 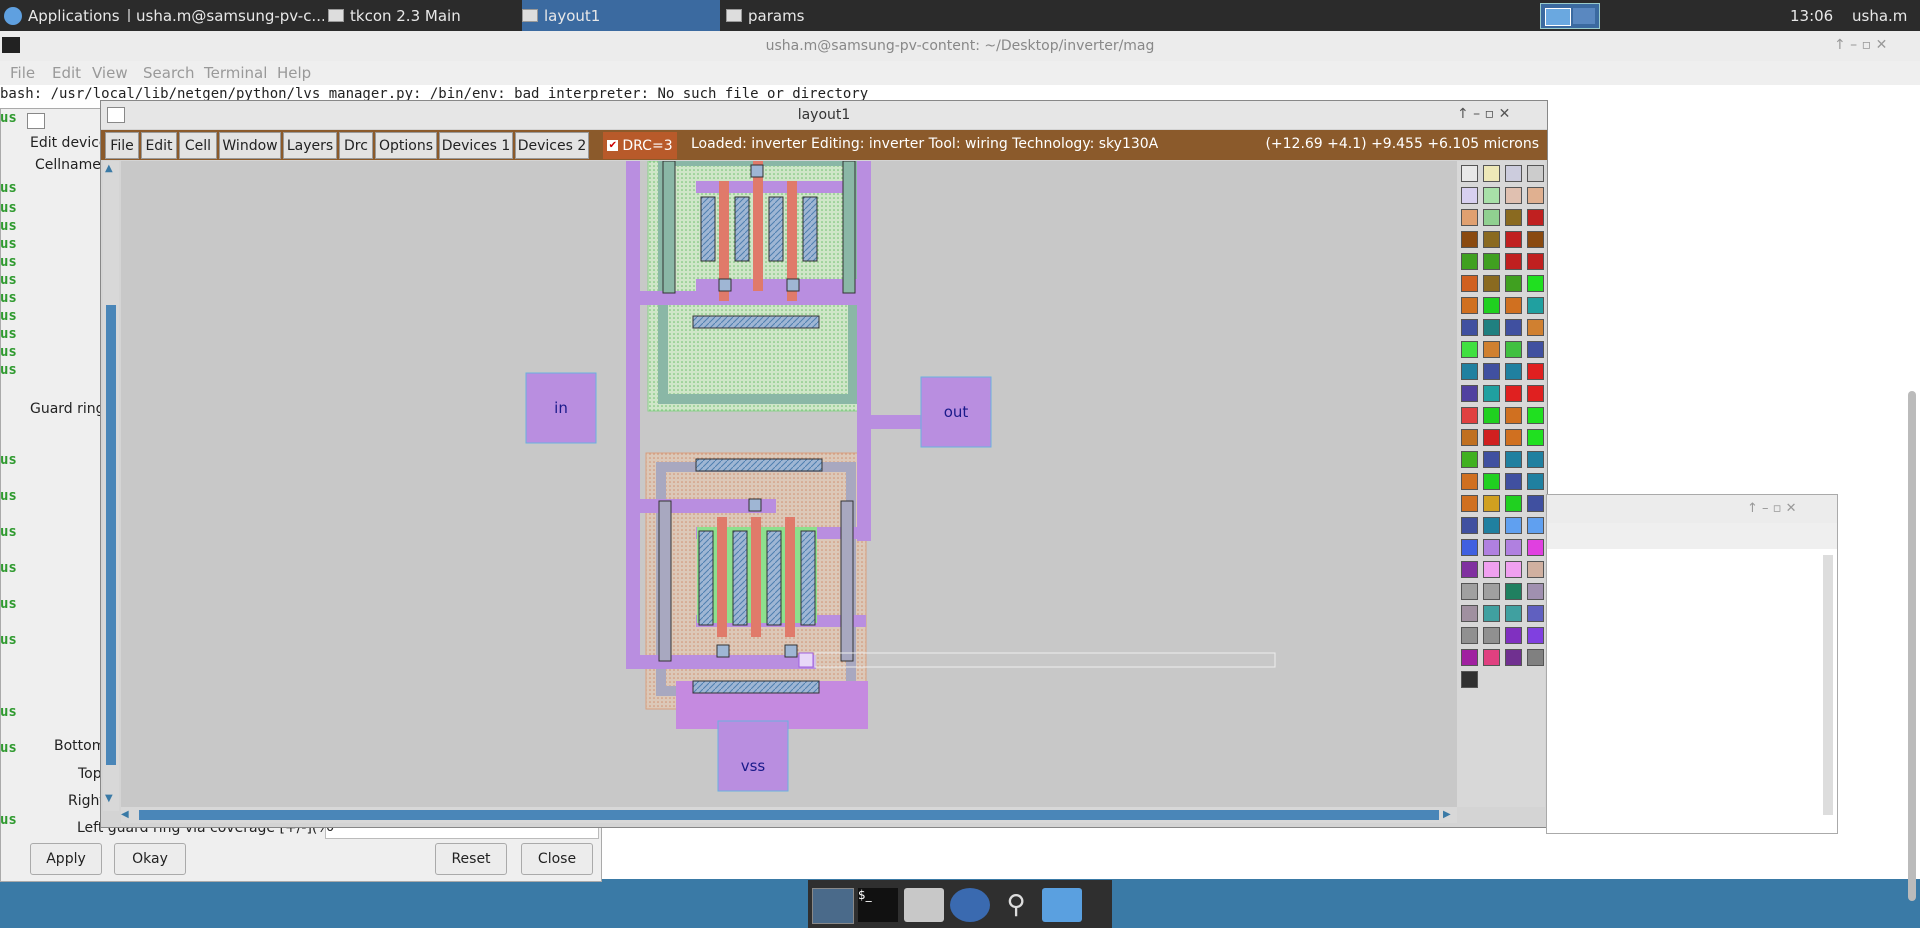 I want to click on terminal-menubar: File Edit View Search Terminal Help, so click(x=960, y=73).